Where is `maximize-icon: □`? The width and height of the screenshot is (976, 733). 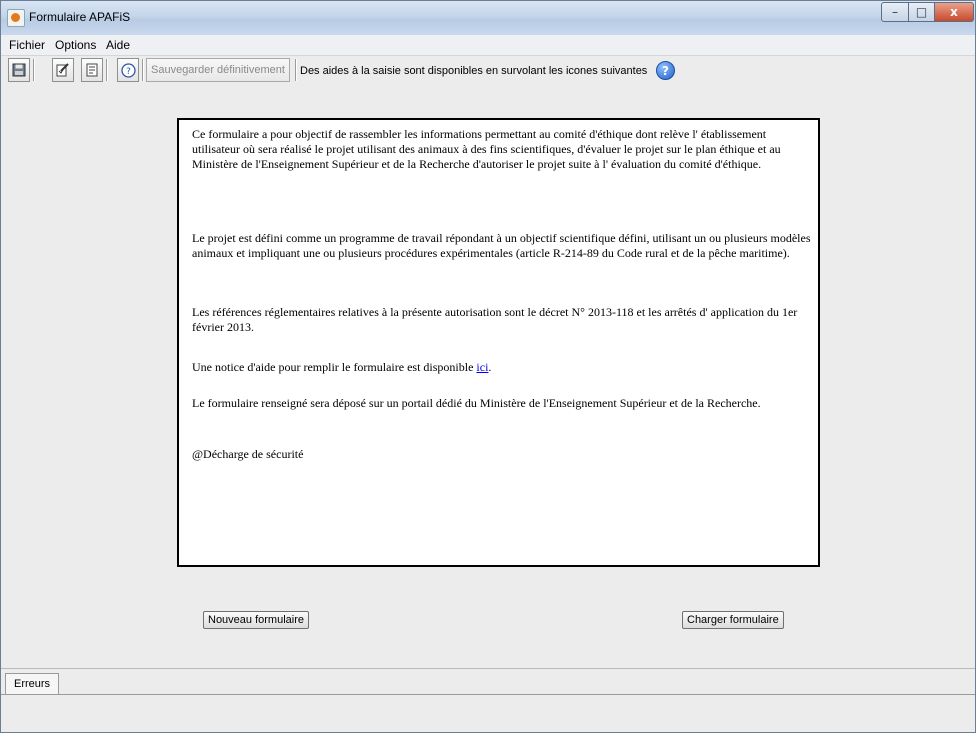
maximize-icon: □ is located at coordinates (921, 12).